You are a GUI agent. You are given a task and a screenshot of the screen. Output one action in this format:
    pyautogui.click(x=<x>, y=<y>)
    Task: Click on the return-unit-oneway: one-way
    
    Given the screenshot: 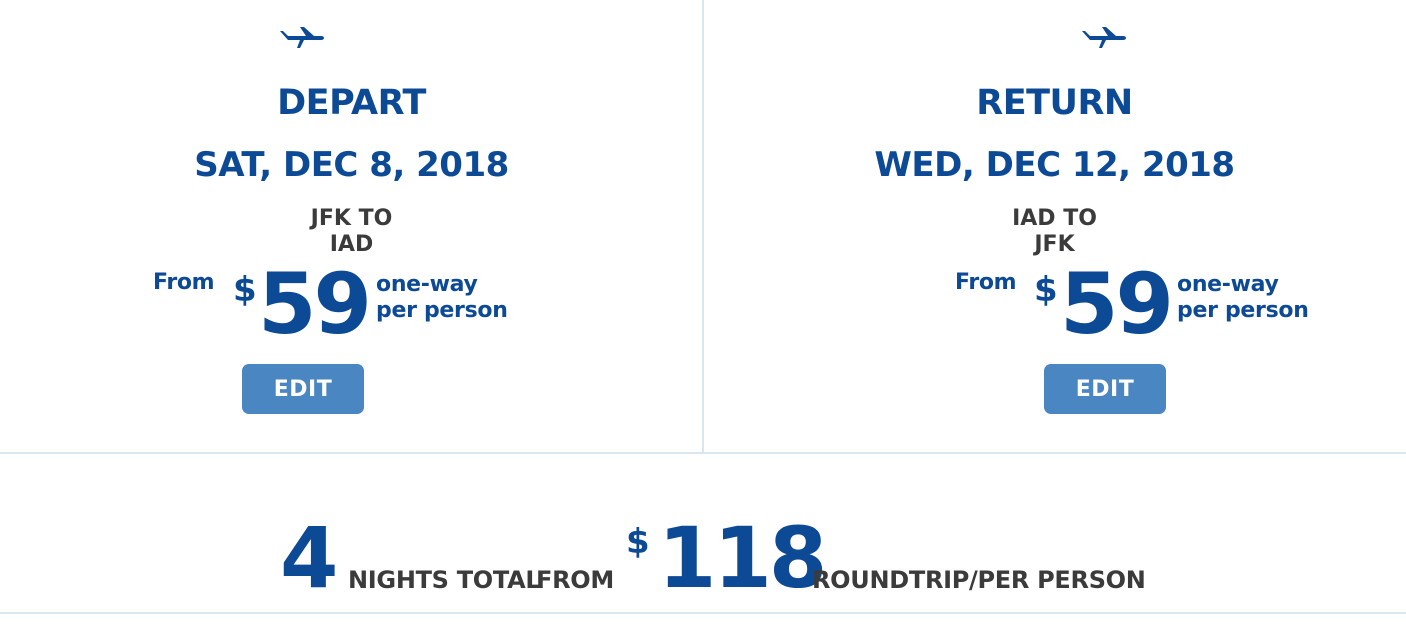 What is the action you would take?
    pyautogui.click(x=1228, y=284)
    